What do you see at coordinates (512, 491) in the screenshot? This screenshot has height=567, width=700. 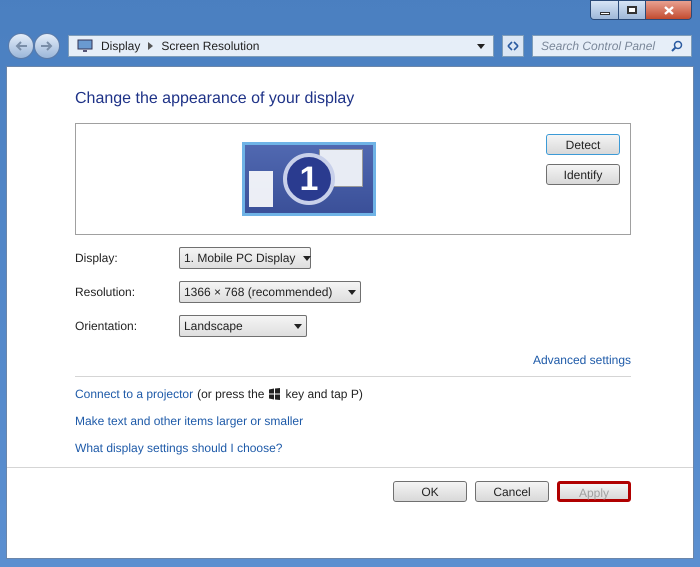 I see `dialog-button: Cancel` at bounding box center [512, 491].